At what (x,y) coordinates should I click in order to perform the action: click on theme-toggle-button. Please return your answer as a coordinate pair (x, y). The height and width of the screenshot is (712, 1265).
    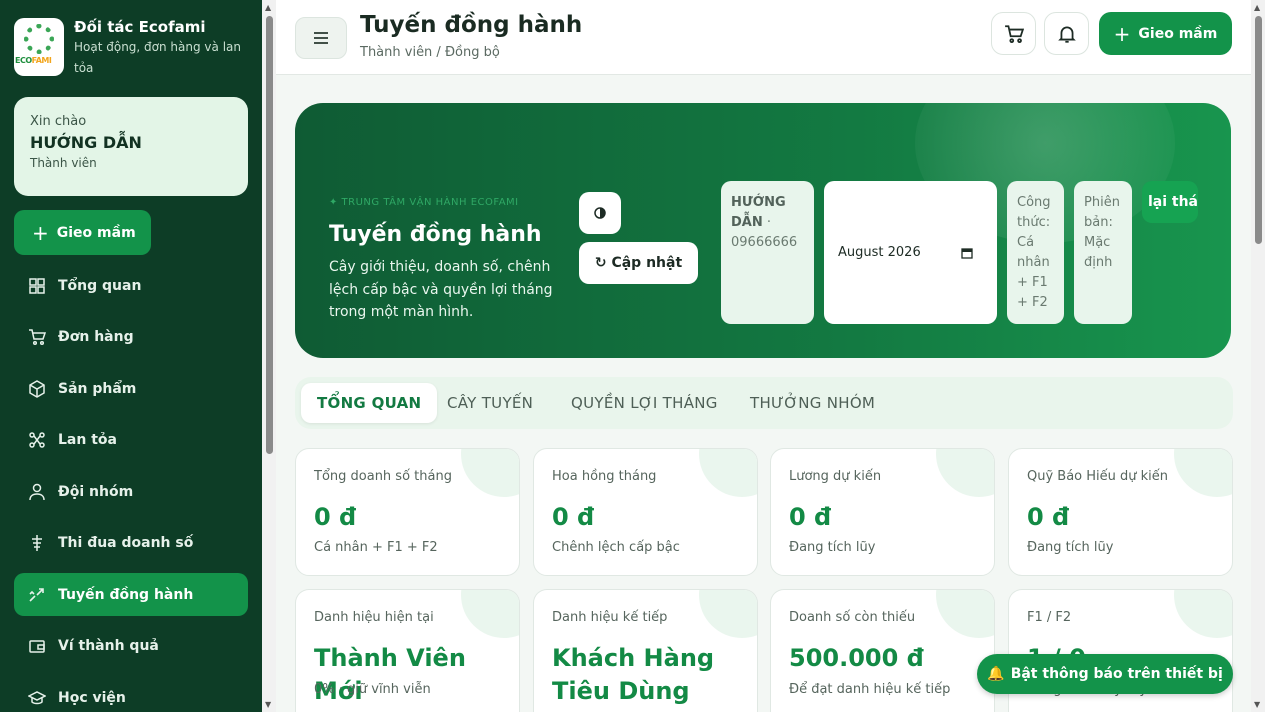
    Looking at the image, I should click on (600, 213).